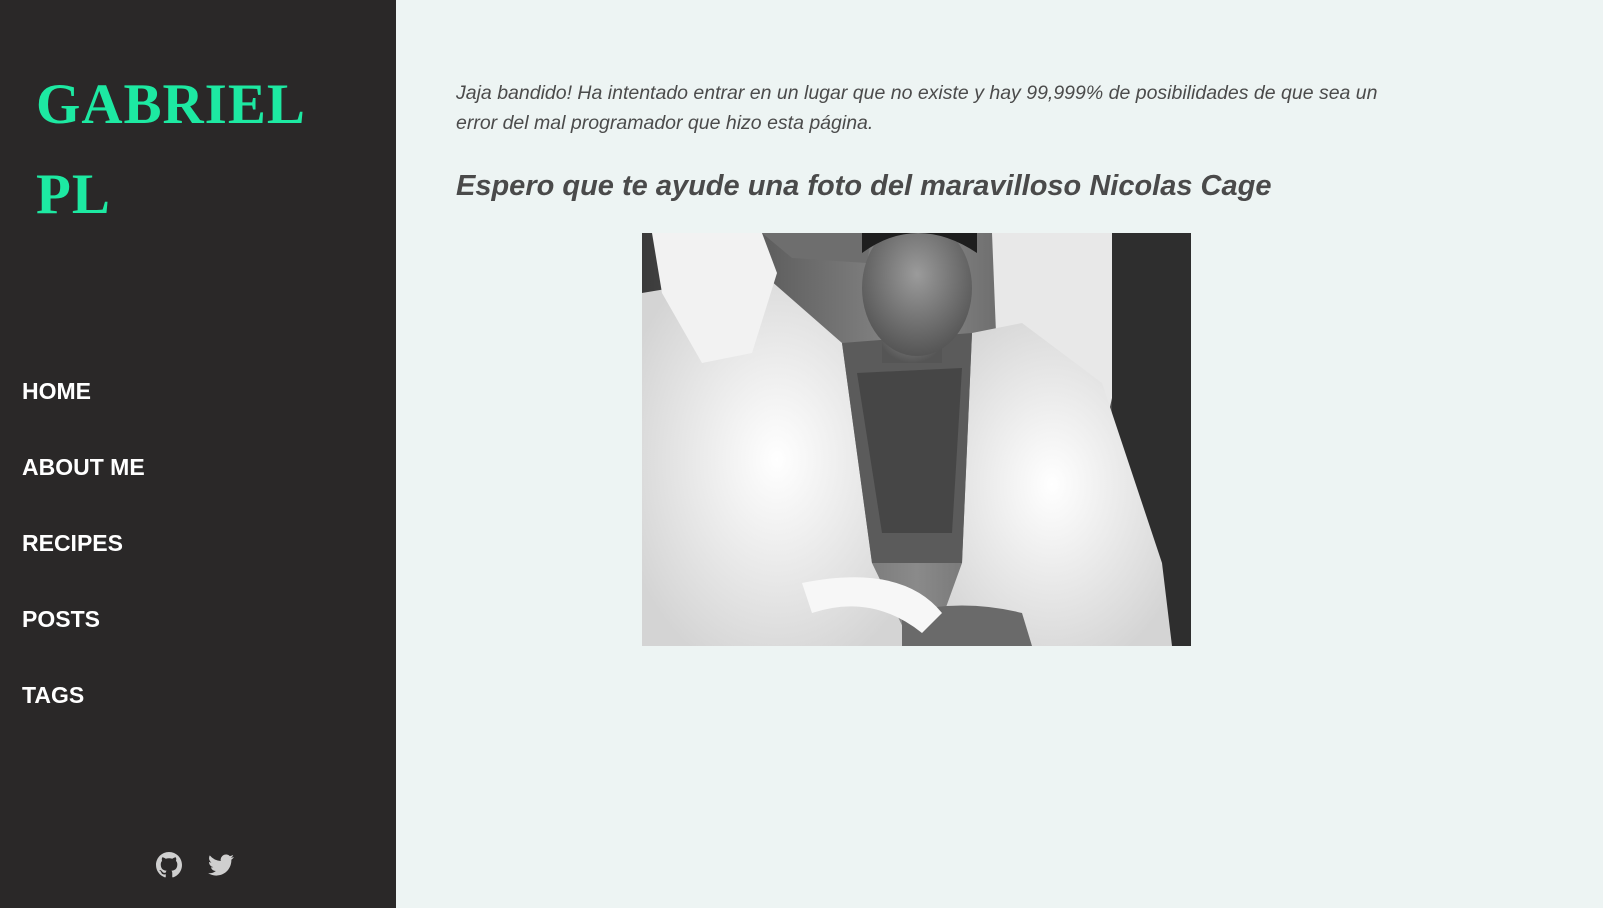 This screenshot has width=1603, height=908. I want to click on main-nav: HOME ABOUT ME RECIPES POSTS TAGS, so click(83, 550).